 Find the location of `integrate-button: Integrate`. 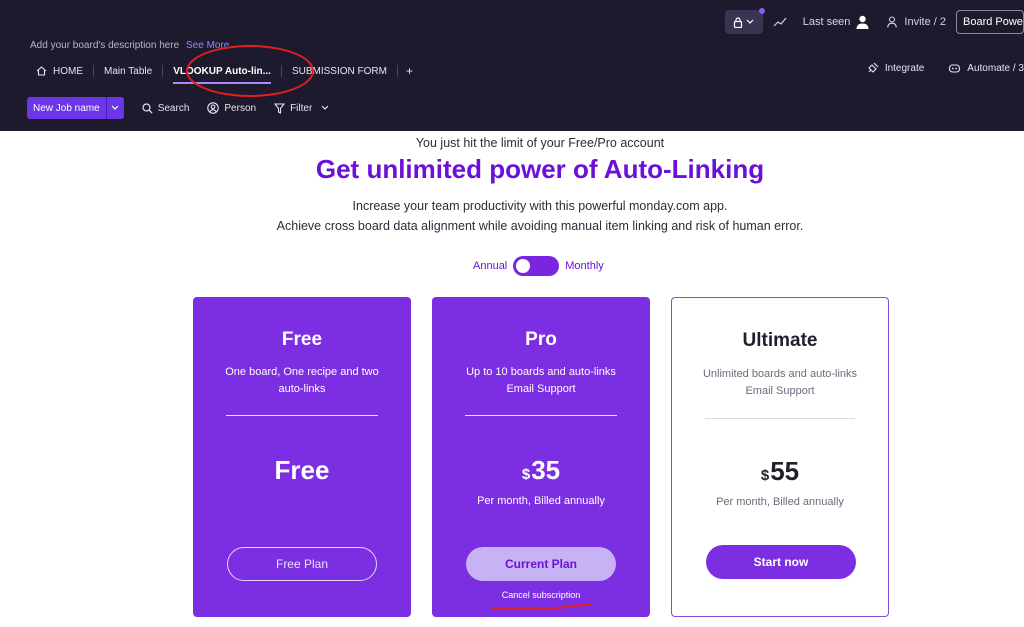

integrate-button: Integrate is located at coordinates (895, 68).